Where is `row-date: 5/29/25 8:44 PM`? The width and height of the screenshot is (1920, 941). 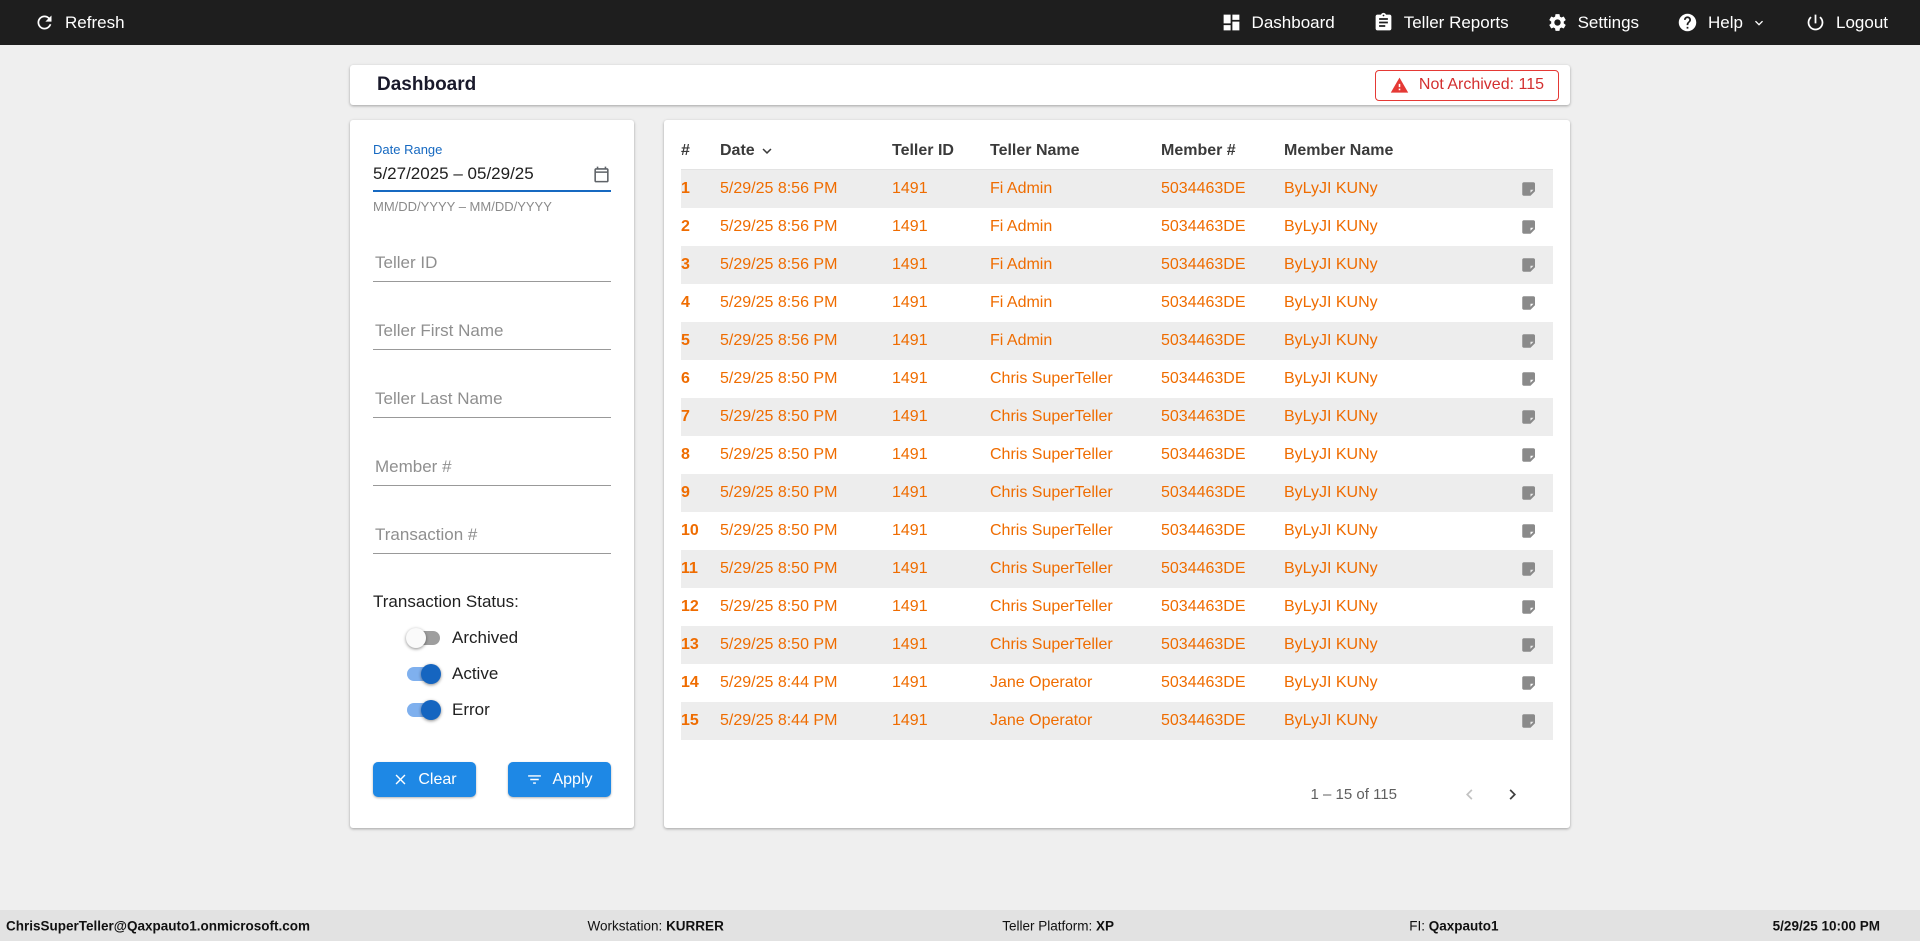
row-date: 5/29/25 8:44 PM is located at coordinates (779, 682).